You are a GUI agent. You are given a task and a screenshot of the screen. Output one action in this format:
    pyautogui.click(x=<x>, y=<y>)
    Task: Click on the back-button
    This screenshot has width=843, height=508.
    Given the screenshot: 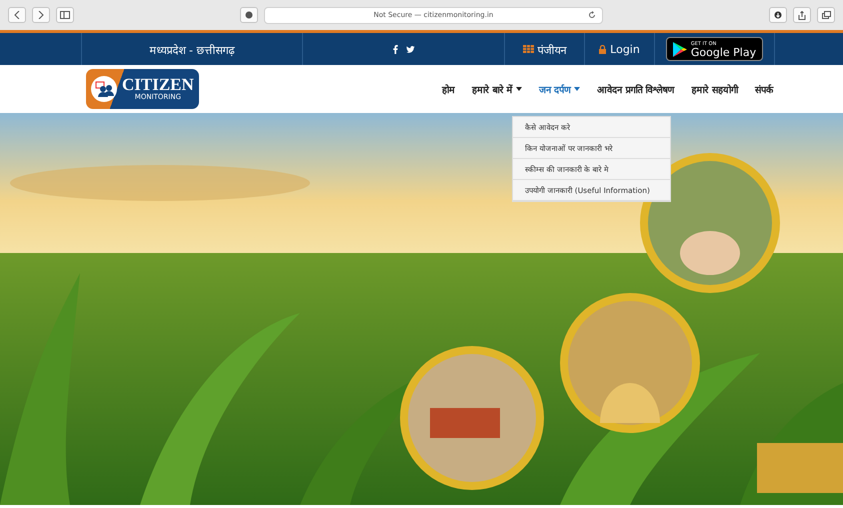 What is the action you would take?
    pyautogui.click(x=17, y=15)
    